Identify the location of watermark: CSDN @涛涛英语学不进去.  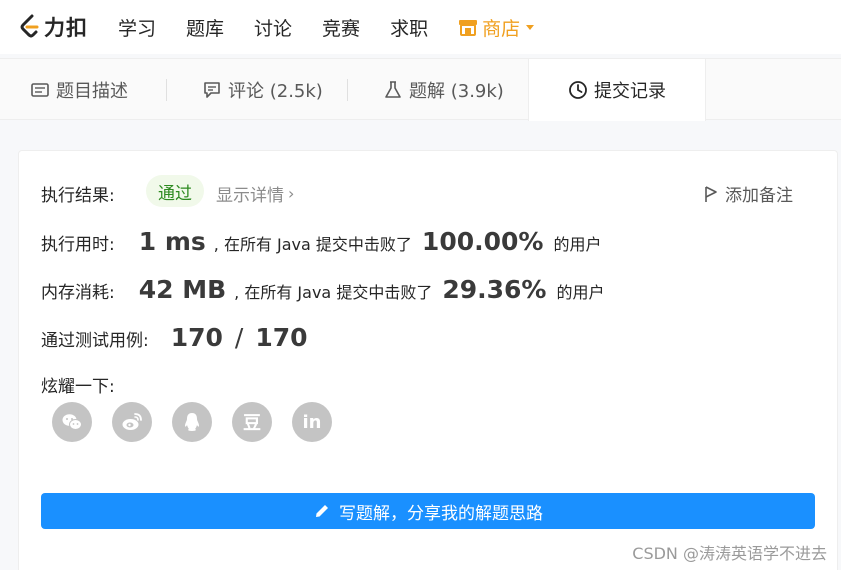
(729, 553).